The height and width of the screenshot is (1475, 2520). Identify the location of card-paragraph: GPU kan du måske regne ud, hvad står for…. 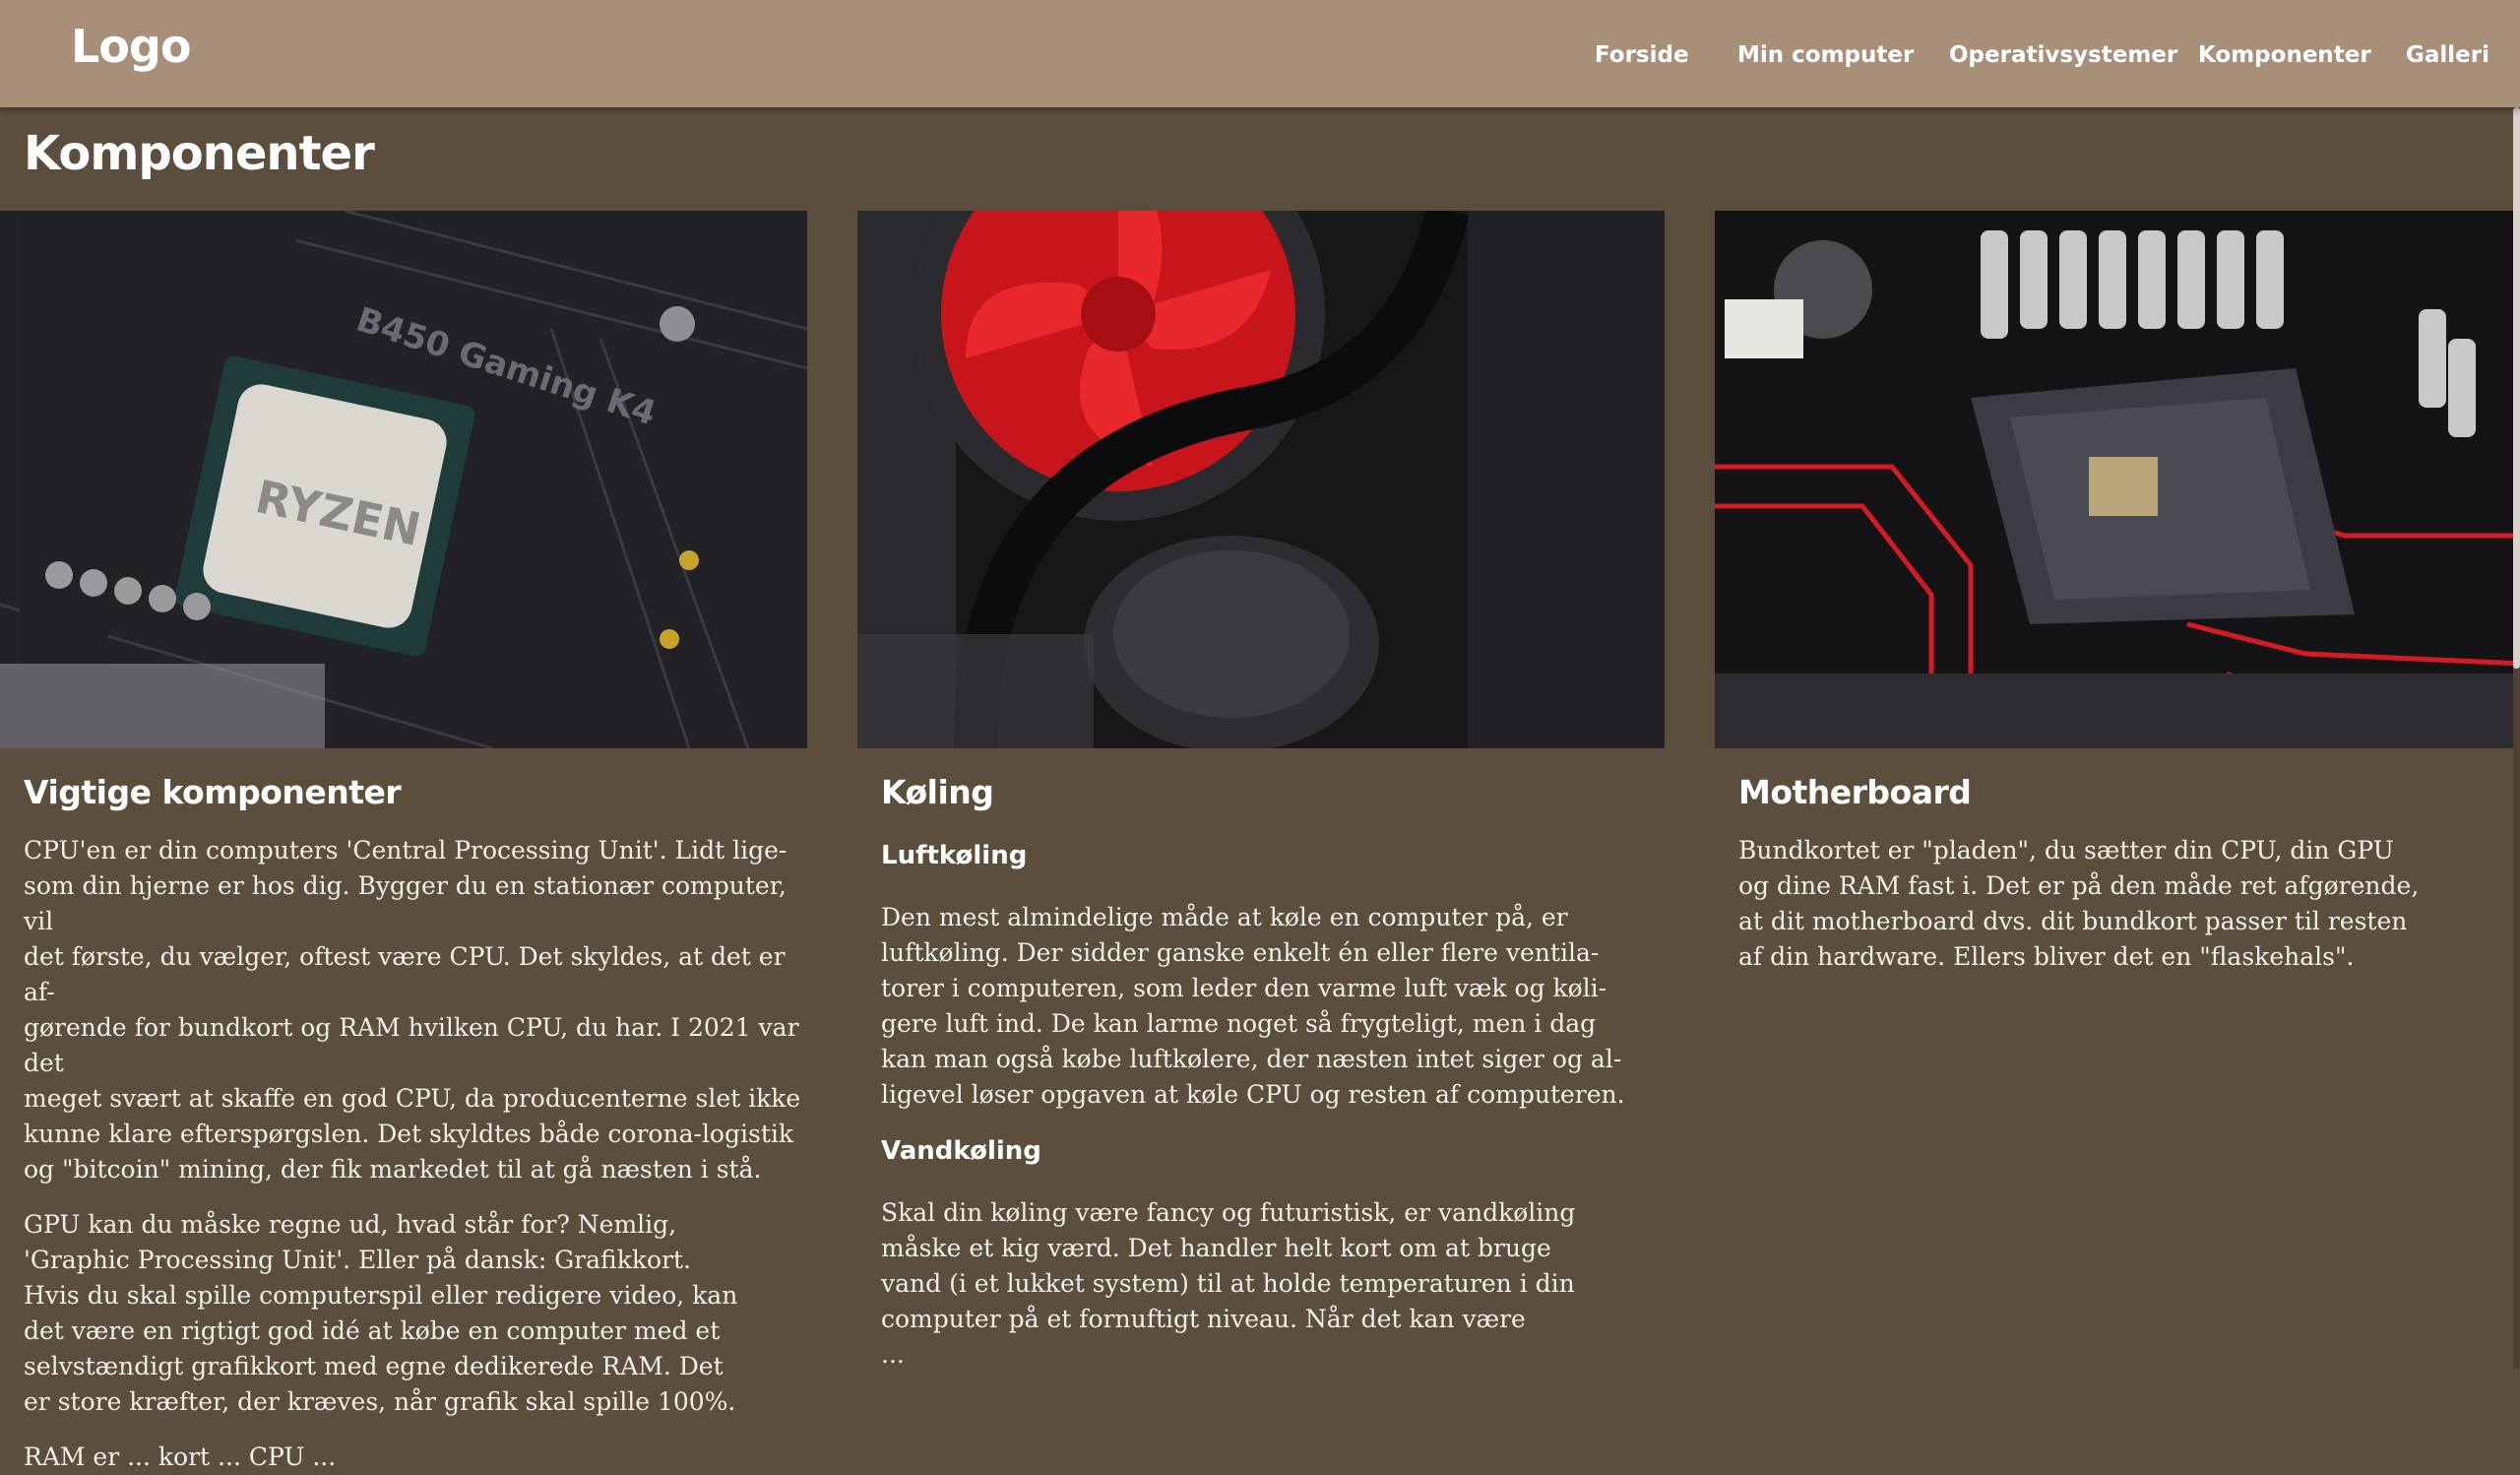
(381, 1313).